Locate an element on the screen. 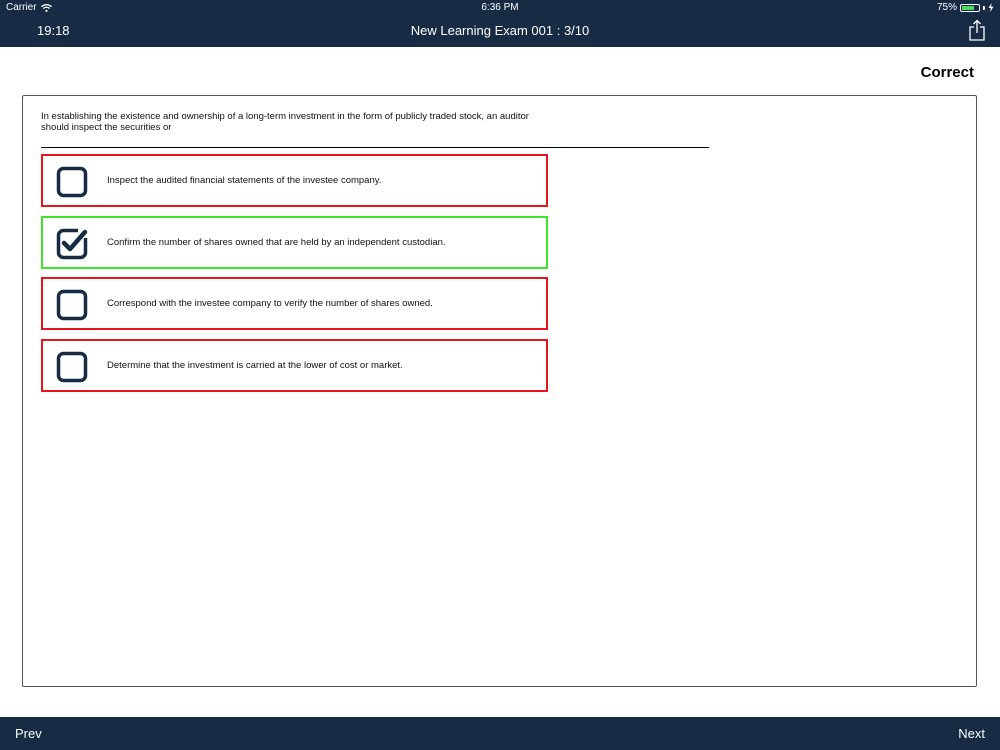  charging-icon is located at coordinates (991, 7).